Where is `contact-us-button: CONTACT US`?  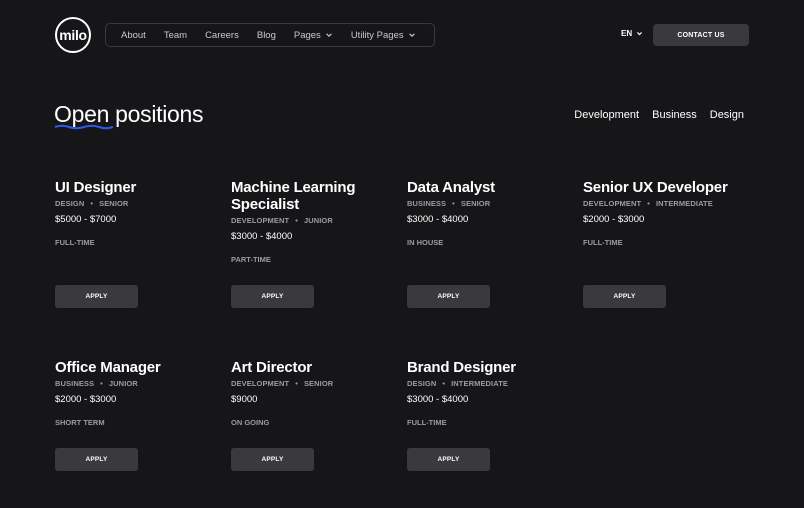
contact-us-button: CONTACT US is located at coordinates (701, 35).